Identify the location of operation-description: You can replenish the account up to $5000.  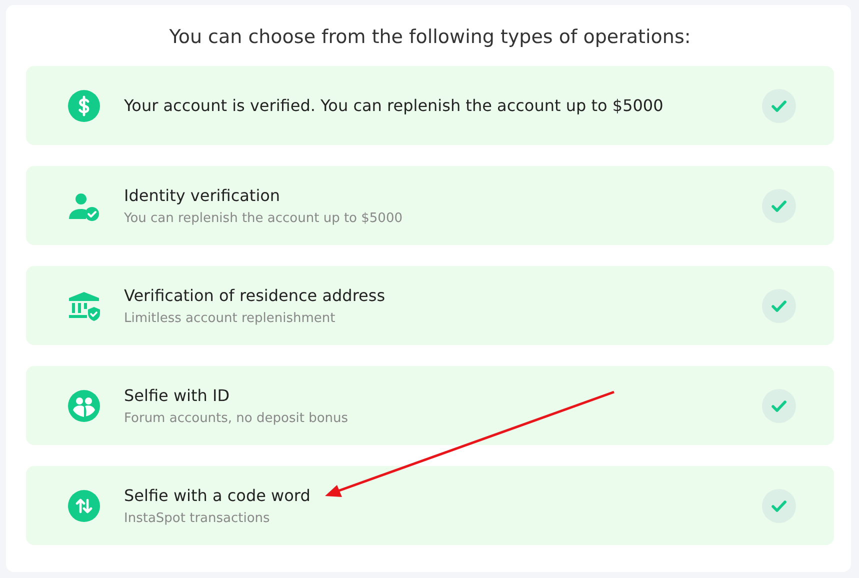
(264, 218).